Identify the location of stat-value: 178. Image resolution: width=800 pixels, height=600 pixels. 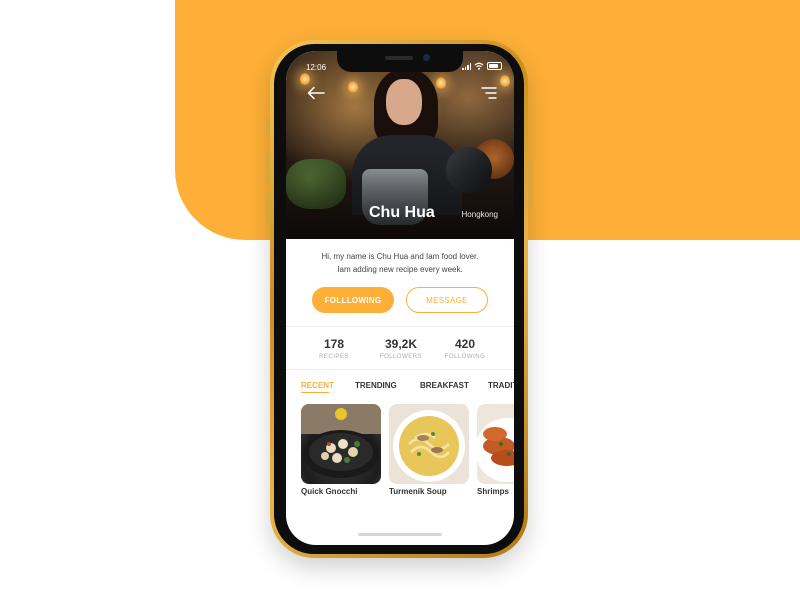
(334, 344).